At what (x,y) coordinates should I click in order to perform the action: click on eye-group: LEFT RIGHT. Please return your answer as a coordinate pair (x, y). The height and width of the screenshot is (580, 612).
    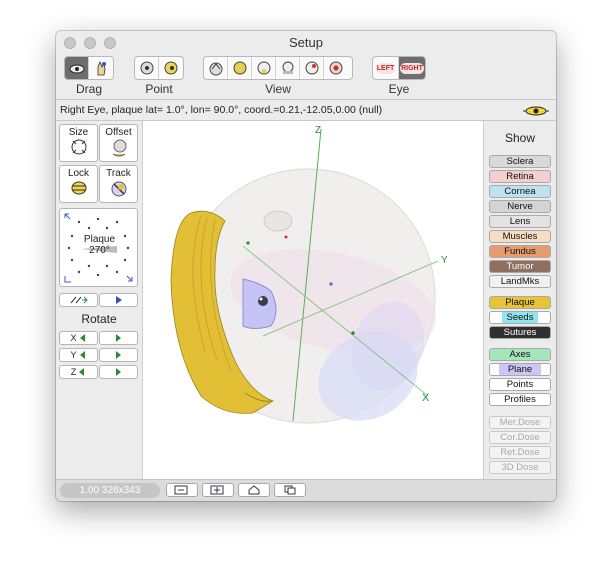
    Looking at the image, I should click on (399, 68).